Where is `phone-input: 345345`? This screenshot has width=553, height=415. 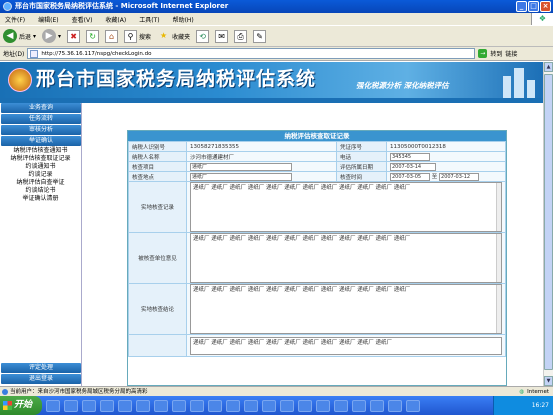 phone-input: 345345 is located at coordinates (410, 156).